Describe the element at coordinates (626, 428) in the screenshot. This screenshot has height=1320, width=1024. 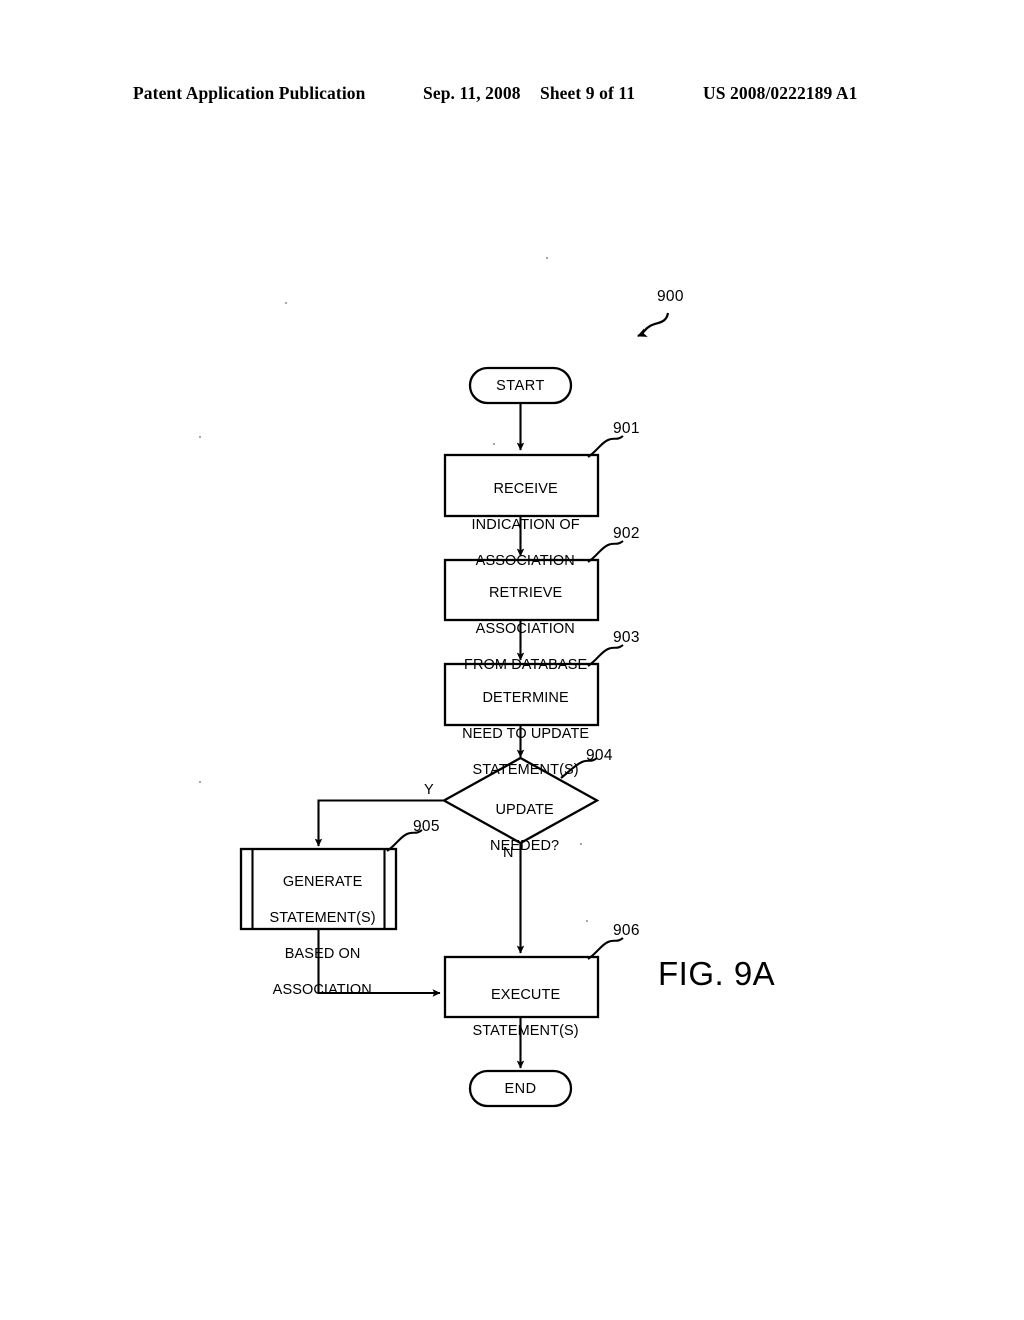
I see `ref-number-901: 901` at that location.